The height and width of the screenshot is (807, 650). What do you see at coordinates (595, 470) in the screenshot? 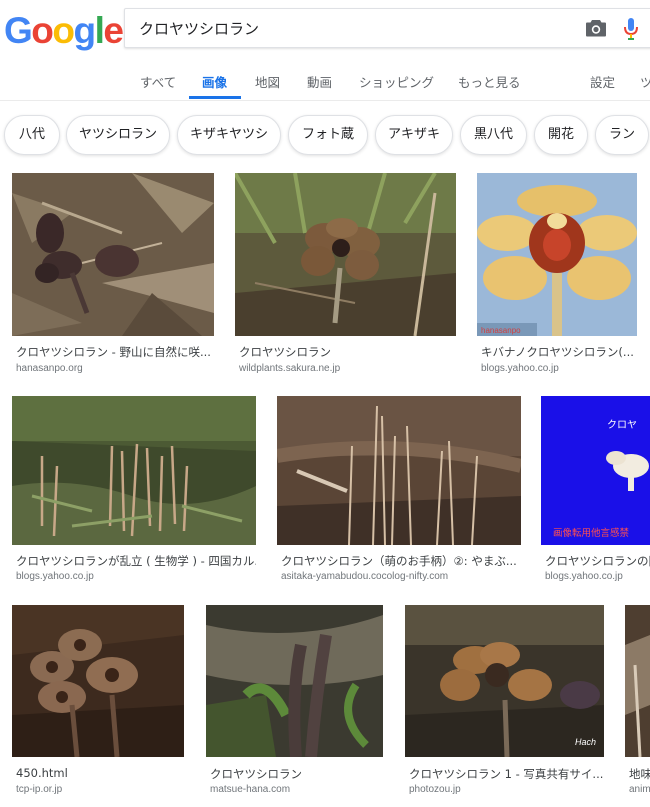
I see `result-thumbnail: クロヤ 画像転用他言感禁` at bounding box center [595, 470].